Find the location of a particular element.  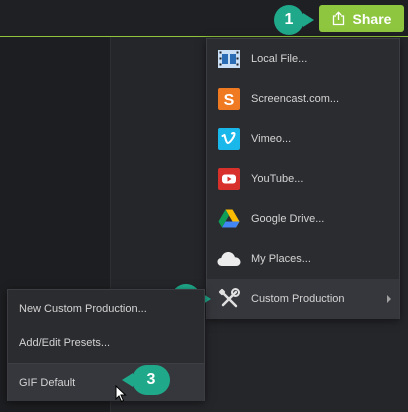

menu-item-custom-production: Custom Production is located at coordinates (303, 299).